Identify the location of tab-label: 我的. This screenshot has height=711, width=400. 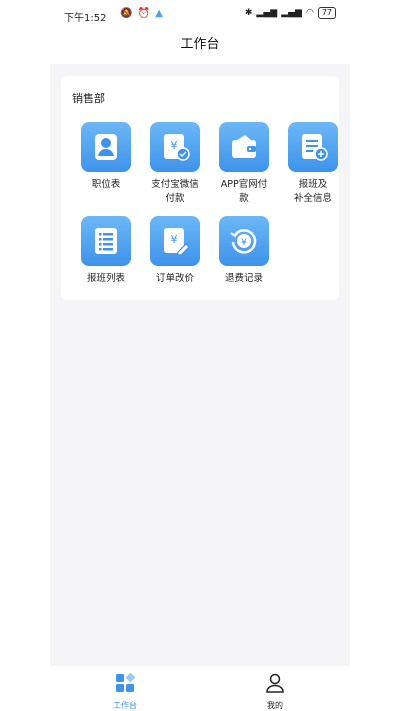
(275, 705).